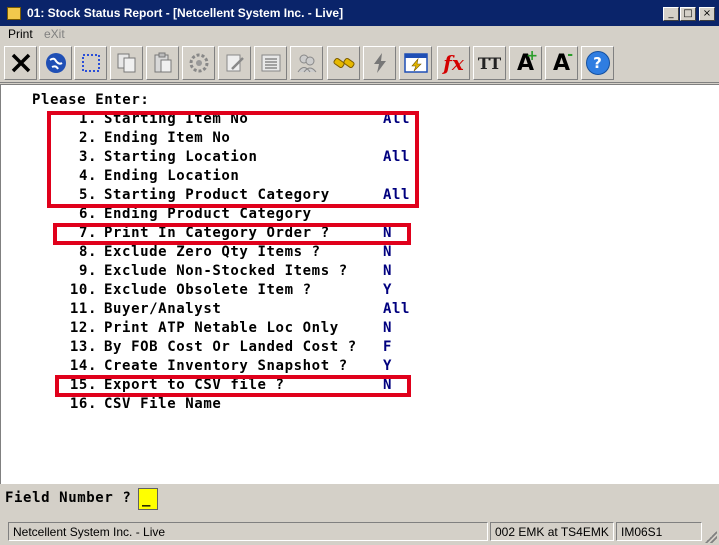  What do you see at coordinates (208, 214) in the screenshot?
I see `field-label: Ending Product Category` at bounding box center [208, 214].